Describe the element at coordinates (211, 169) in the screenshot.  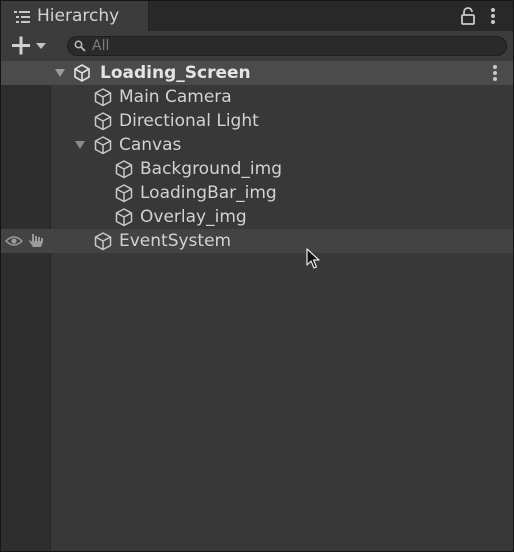
I see `hierarchy-item-label: Background_img` at that location.